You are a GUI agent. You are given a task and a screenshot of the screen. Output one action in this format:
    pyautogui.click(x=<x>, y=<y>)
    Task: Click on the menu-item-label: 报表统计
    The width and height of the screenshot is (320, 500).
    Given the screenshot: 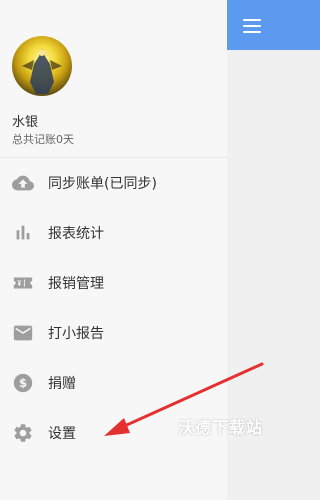 What is the action you would take?
    pyautogui.click(x=76, y=234)
    